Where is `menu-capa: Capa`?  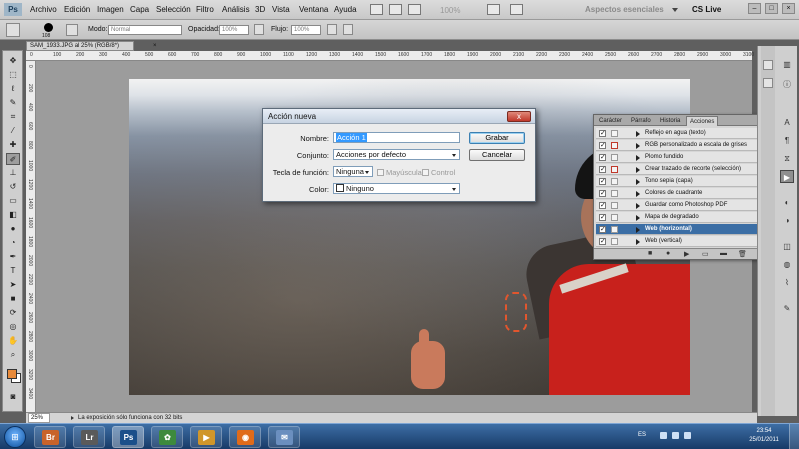 menu-capa: Capa is located at coordinates (139, 9).